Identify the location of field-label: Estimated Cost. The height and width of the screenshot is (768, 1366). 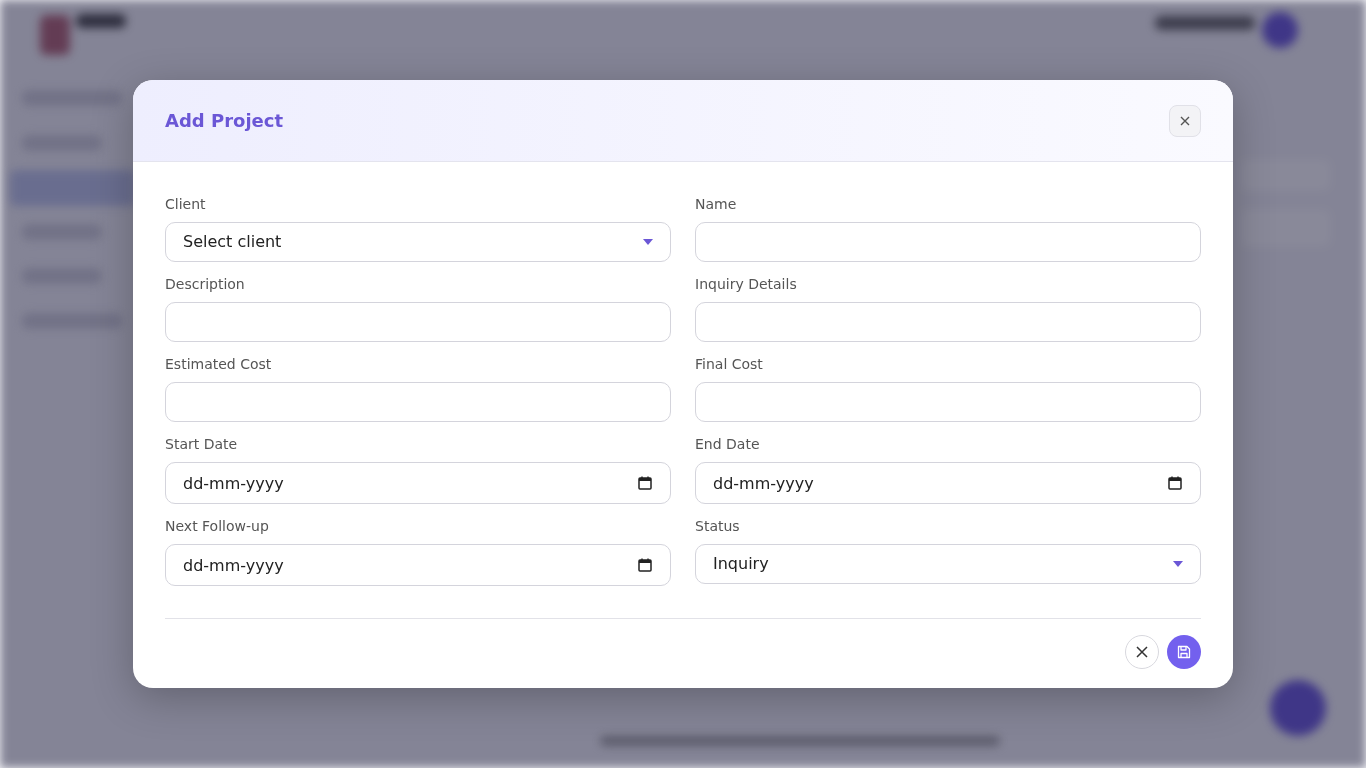
(219, 364).